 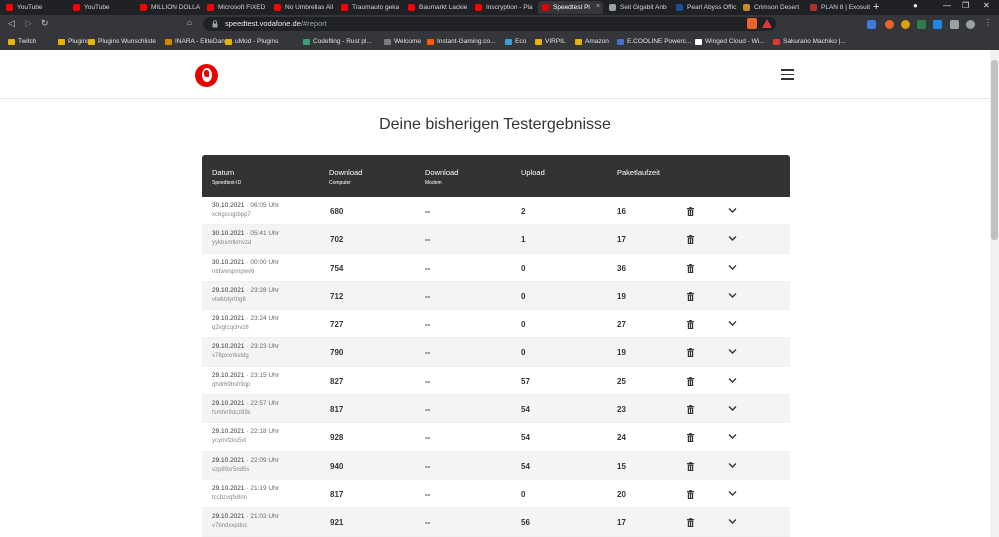 I want to click on bookmark-item: Plugins Wunschliste, so click(x=122, y=41).